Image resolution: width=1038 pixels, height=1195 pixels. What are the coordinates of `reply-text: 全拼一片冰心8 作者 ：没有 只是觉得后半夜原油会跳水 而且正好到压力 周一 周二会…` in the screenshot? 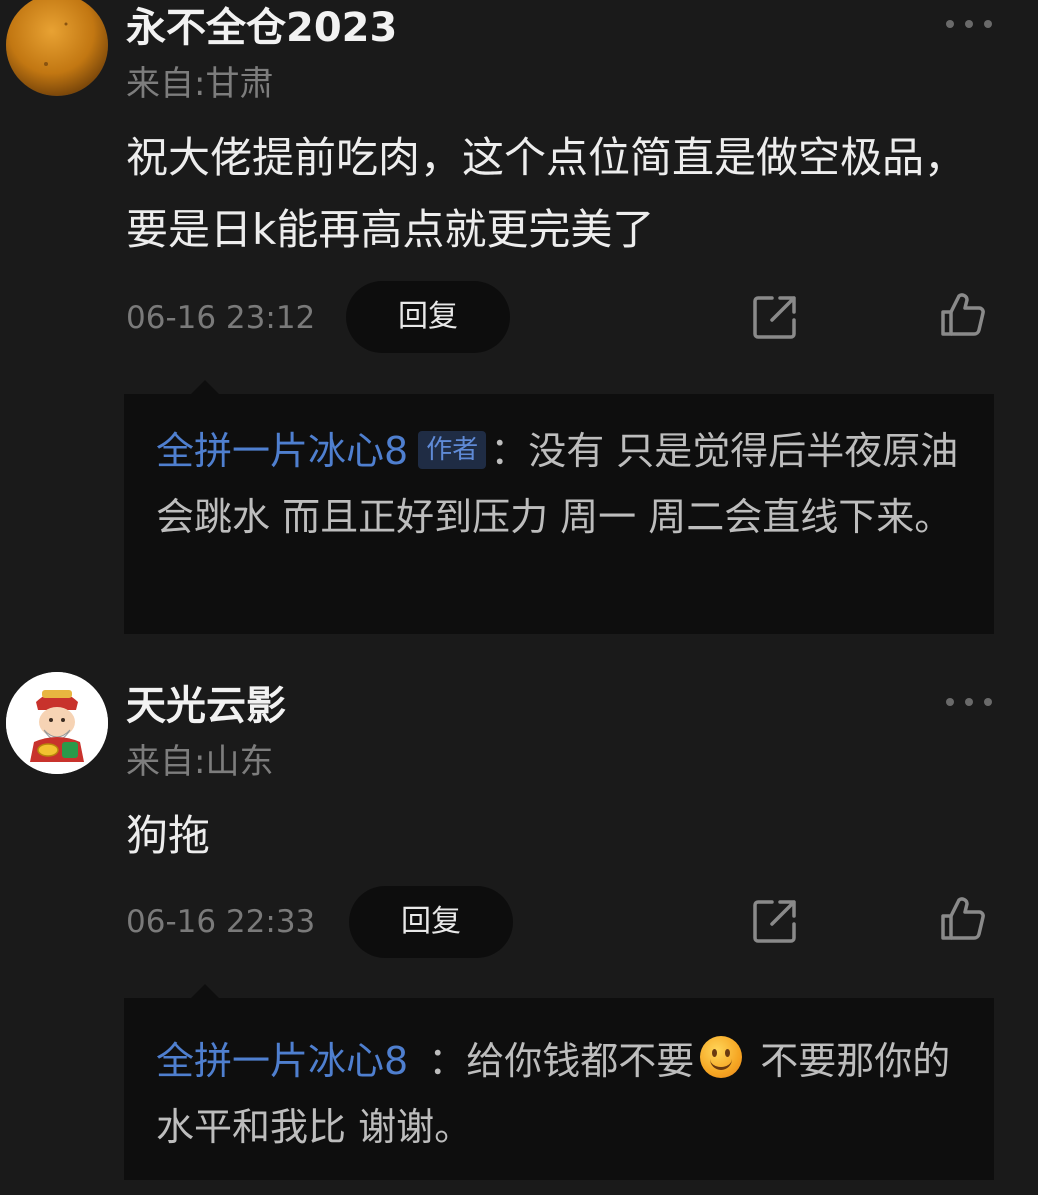 It's located at (560, 484).